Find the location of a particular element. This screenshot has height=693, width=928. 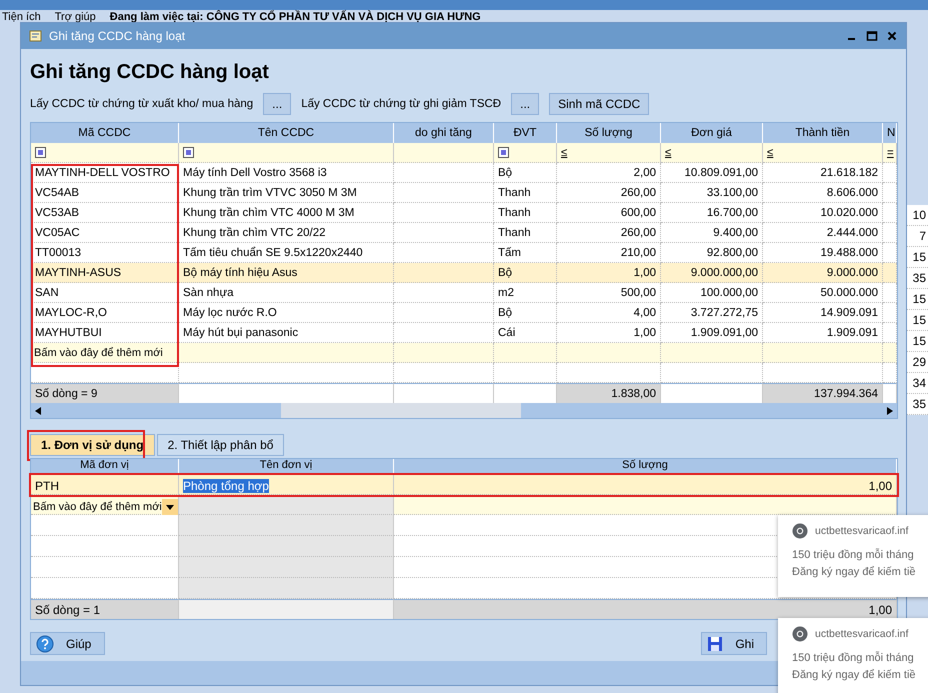

app-icon is located at coordinates (36, 36).